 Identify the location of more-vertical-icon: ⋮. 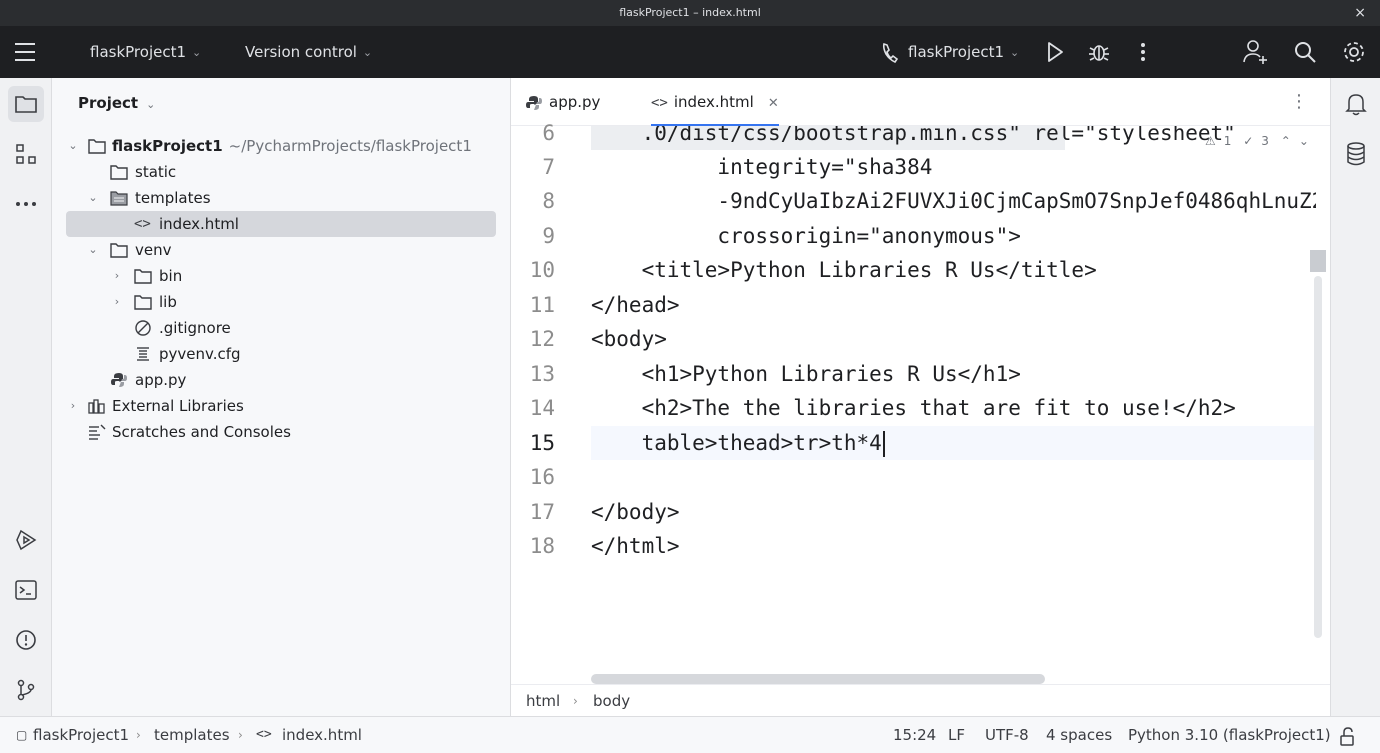
(1299, 102).